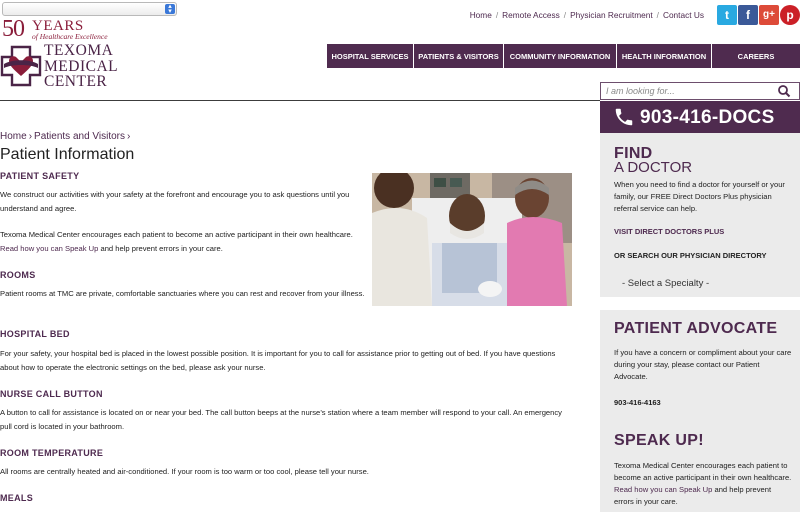  I want to click on phone-banner: 903-416-DOCS, so click(700, 117).